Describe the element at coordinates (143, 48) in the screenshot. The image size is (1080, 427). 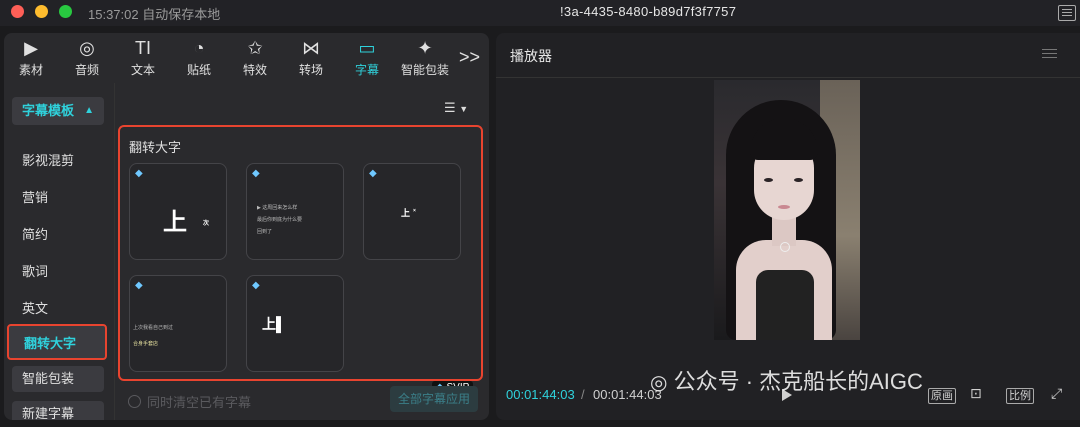
I see `text-icon: TI` at that location.